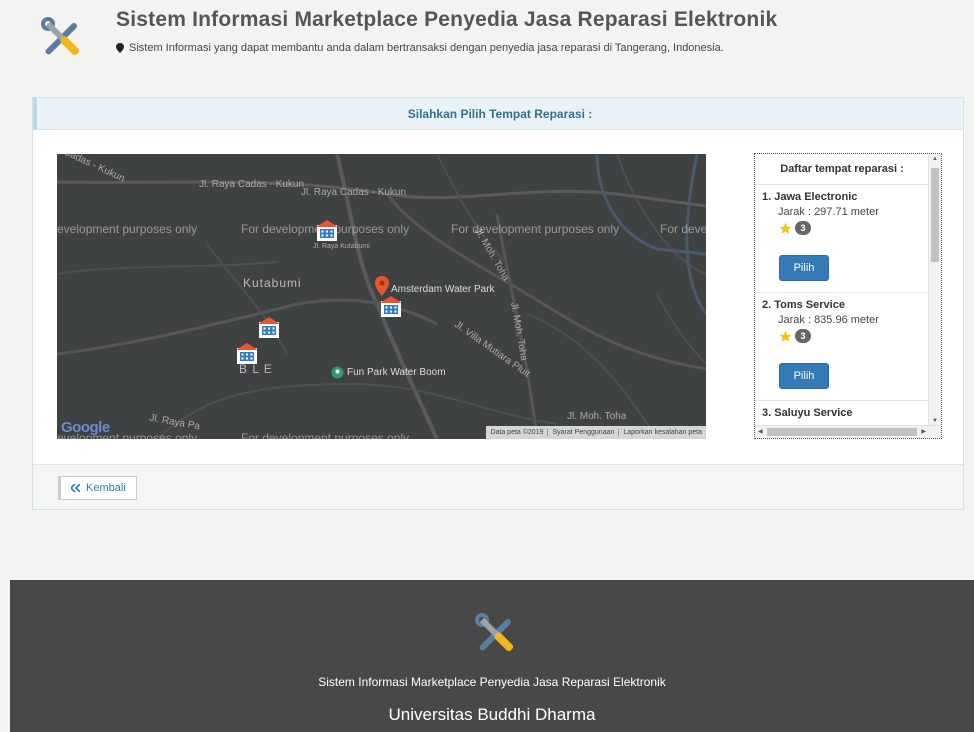 This screenshot has width=974, height=732. Describe the element at coordinates (760, 431) in the screenshot. I see `scroll-left-arrow-icon: ◀` at that location.